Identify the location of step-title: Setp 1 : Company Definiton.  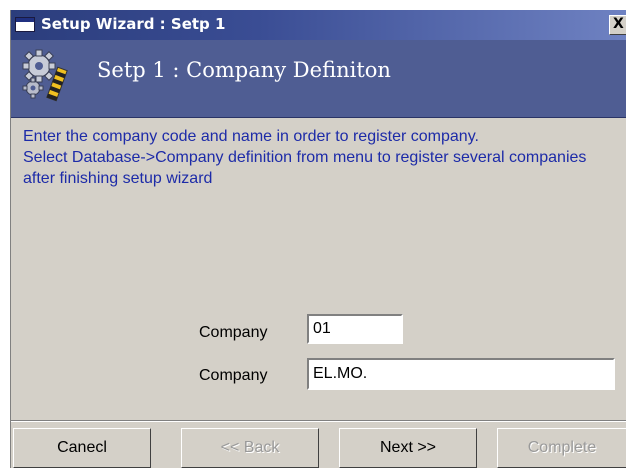
(244, 70).